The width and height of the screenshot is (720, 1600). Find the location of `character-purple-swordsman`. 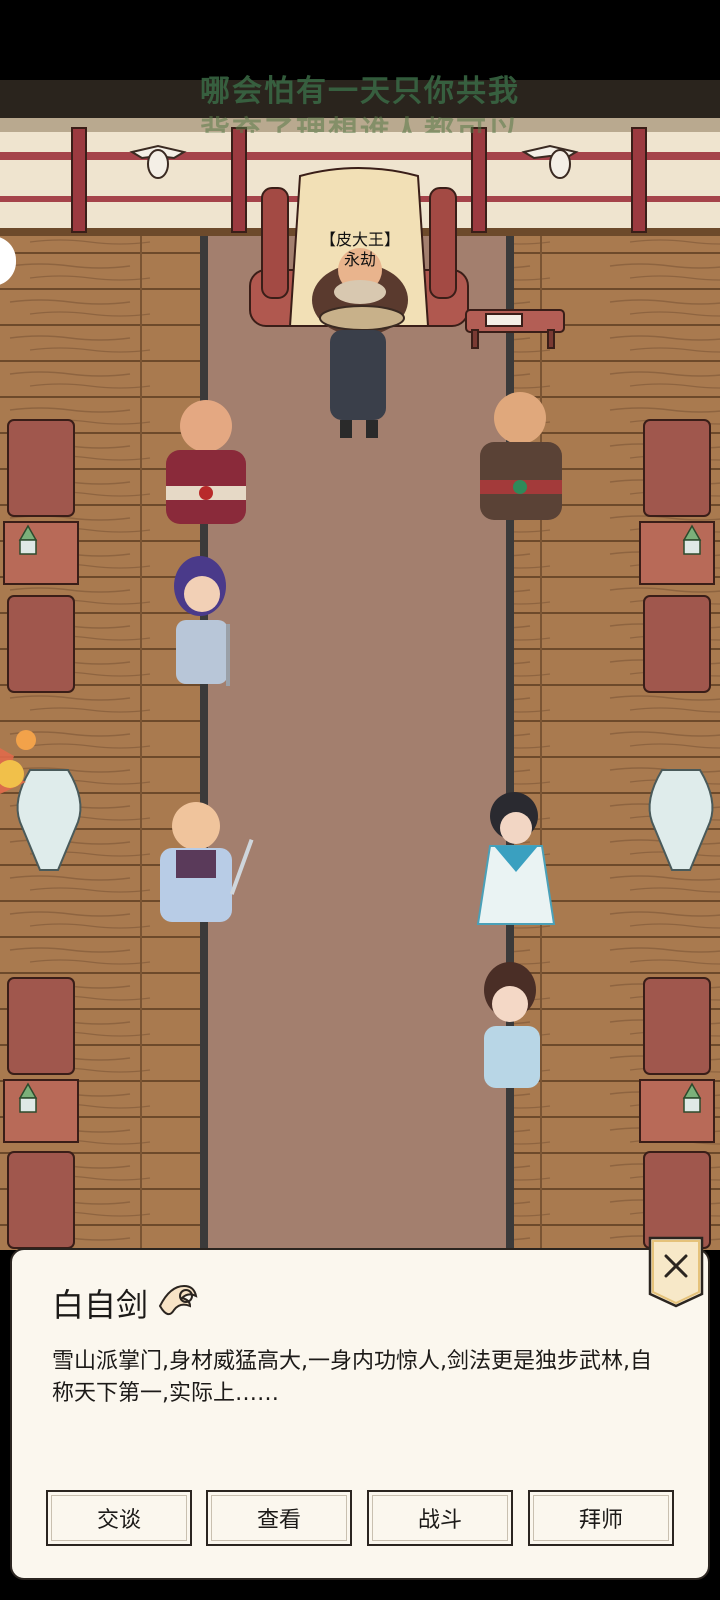

character-purple-swordsman is located at coordinates (202, 621).